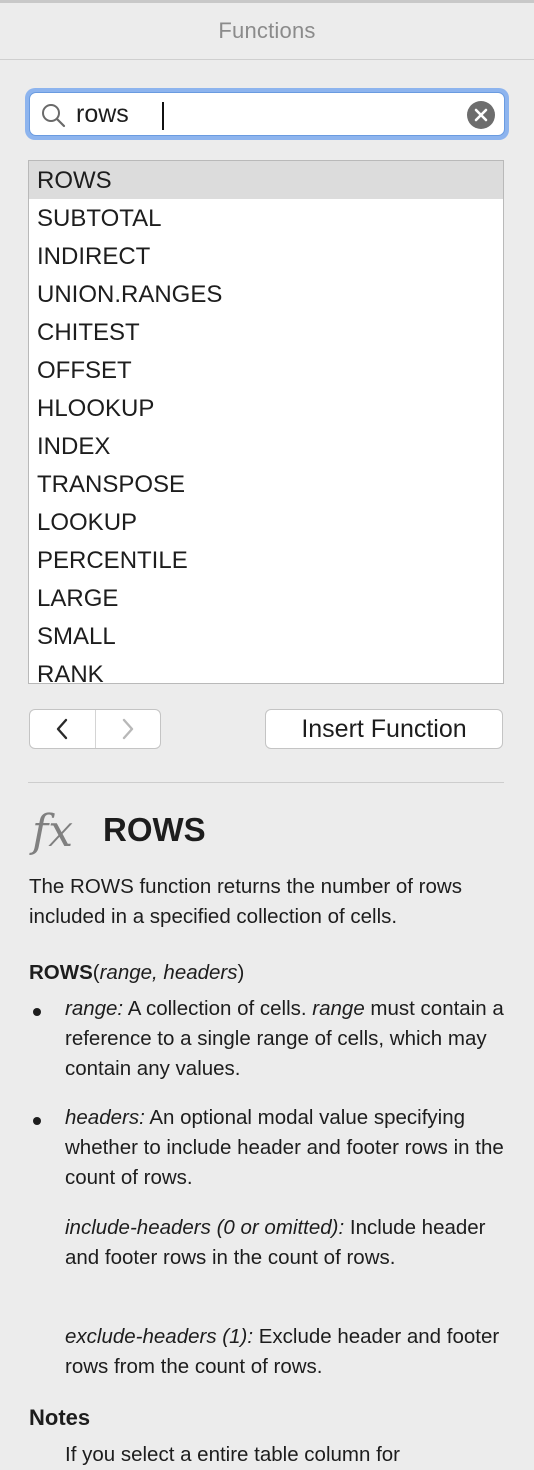 The height and width of the screenshot is (1470, 534). Describe the element at coordinates (481, 115) in the screenshot. I see `clear-search-icon` at that location.